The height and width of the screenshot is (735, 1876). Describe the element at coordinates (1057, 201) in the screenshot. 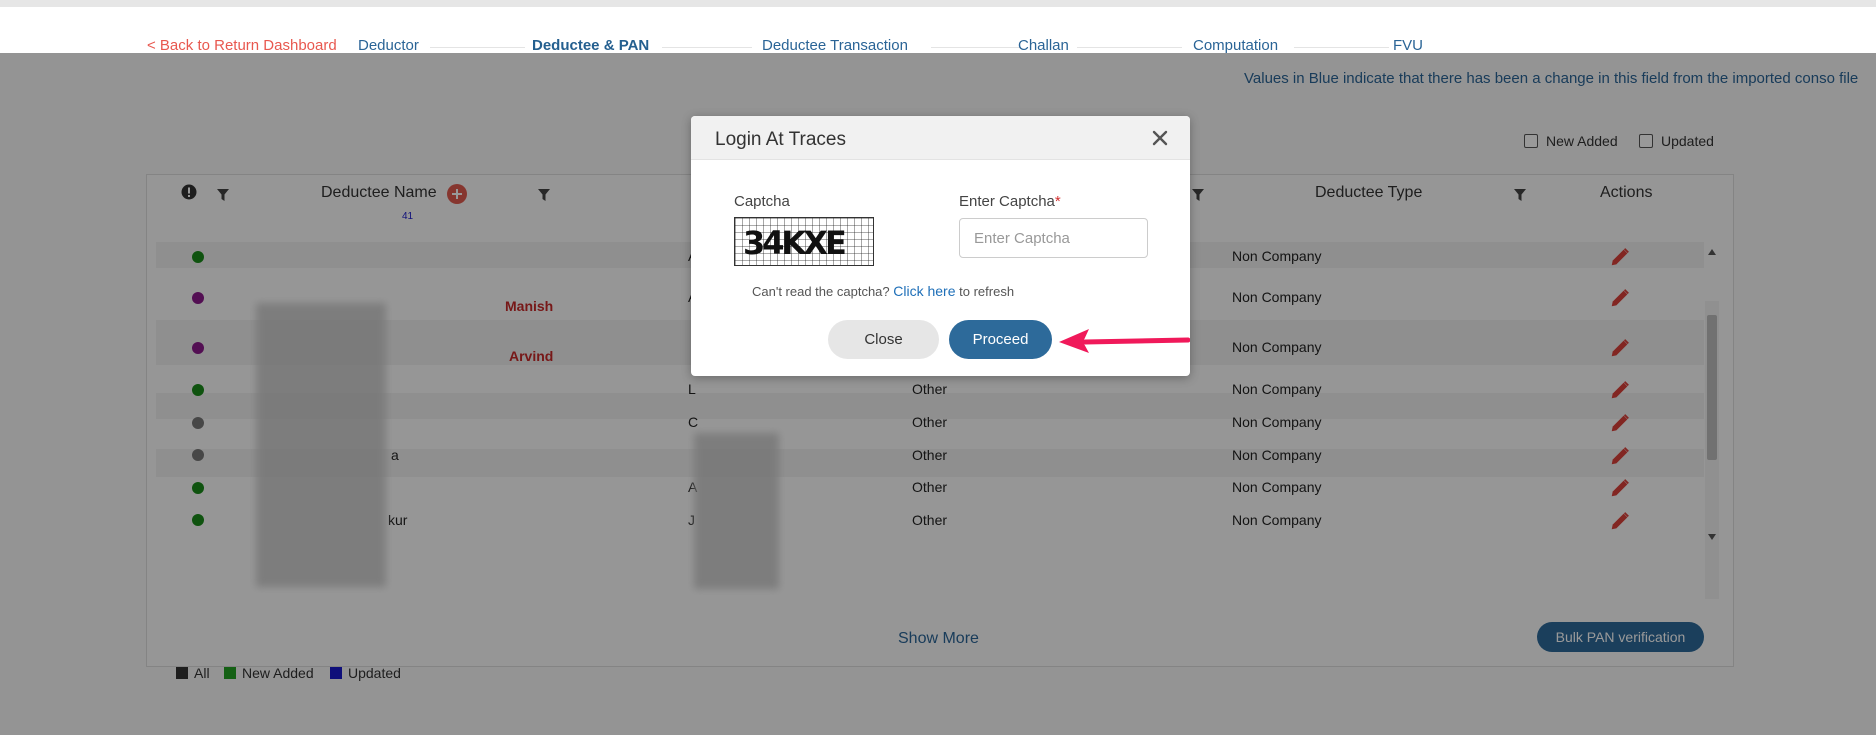

I see `required-mark: *` at that location.